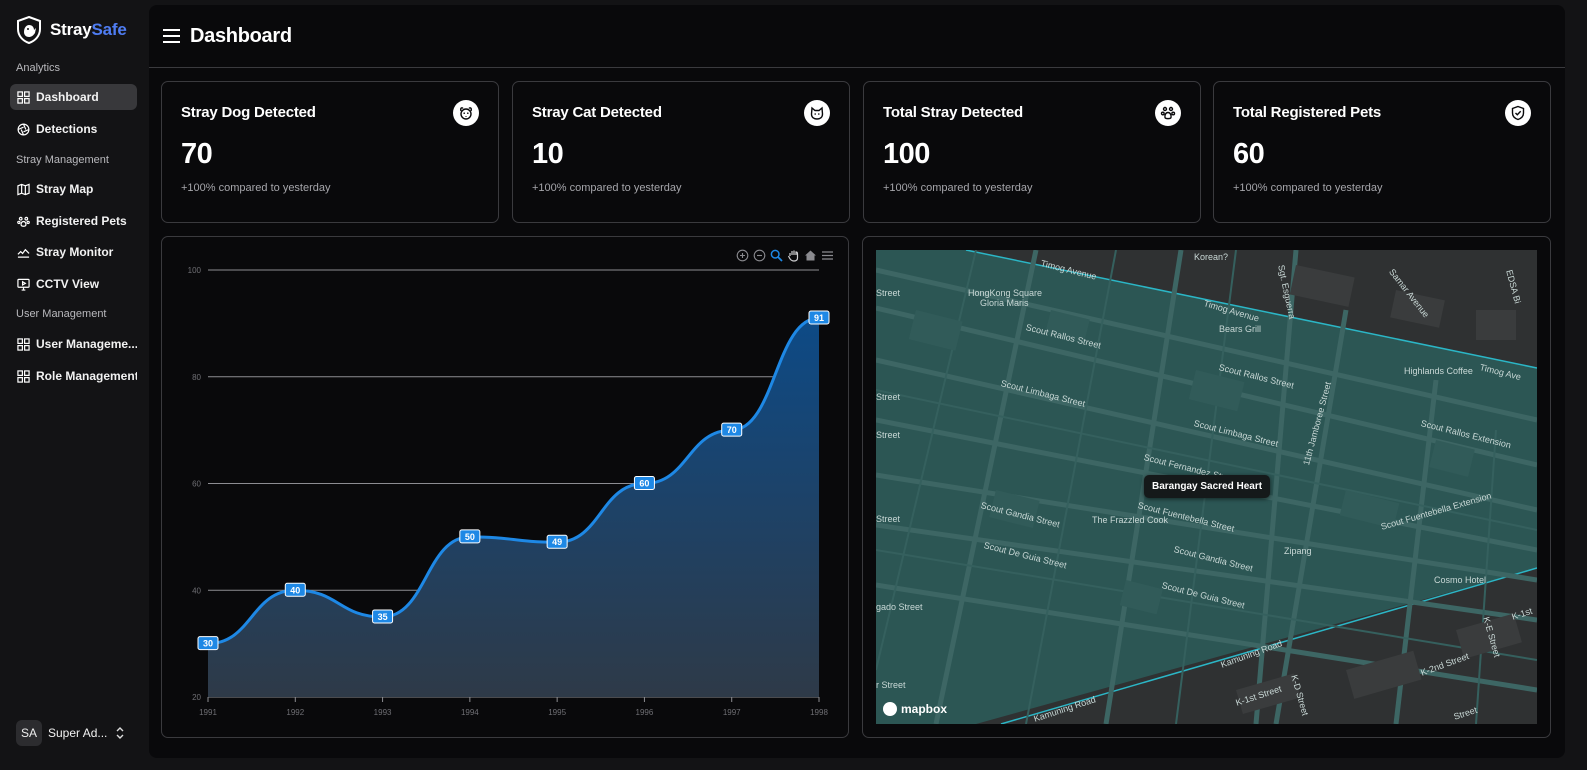  I want to click on avatar: SA, so click(29, 733).